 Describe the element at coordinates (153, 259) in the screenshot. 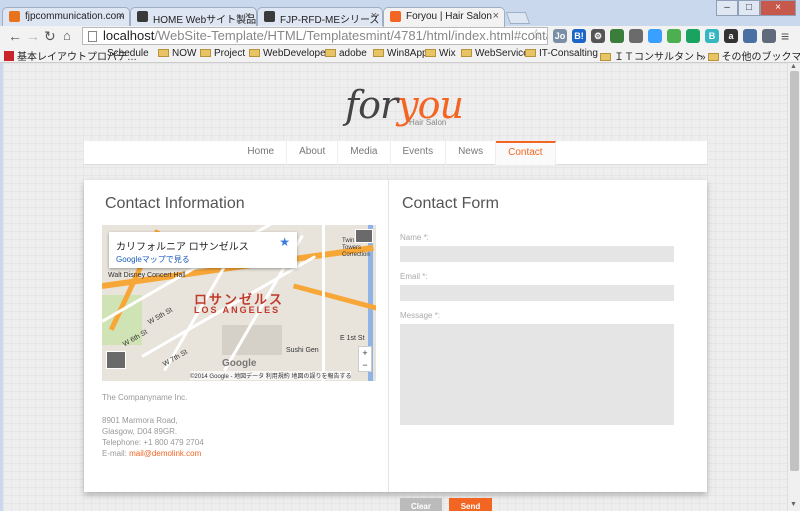

I see `map-open-link: Googleマップで見る` at that location.